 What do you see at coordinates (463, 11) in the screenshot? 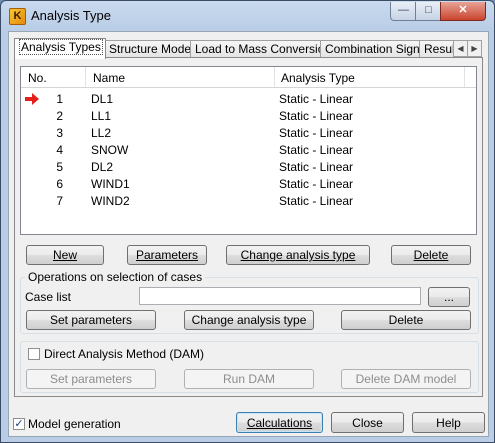
I see `close-icon: ✕` at bounding box center [463, 11].